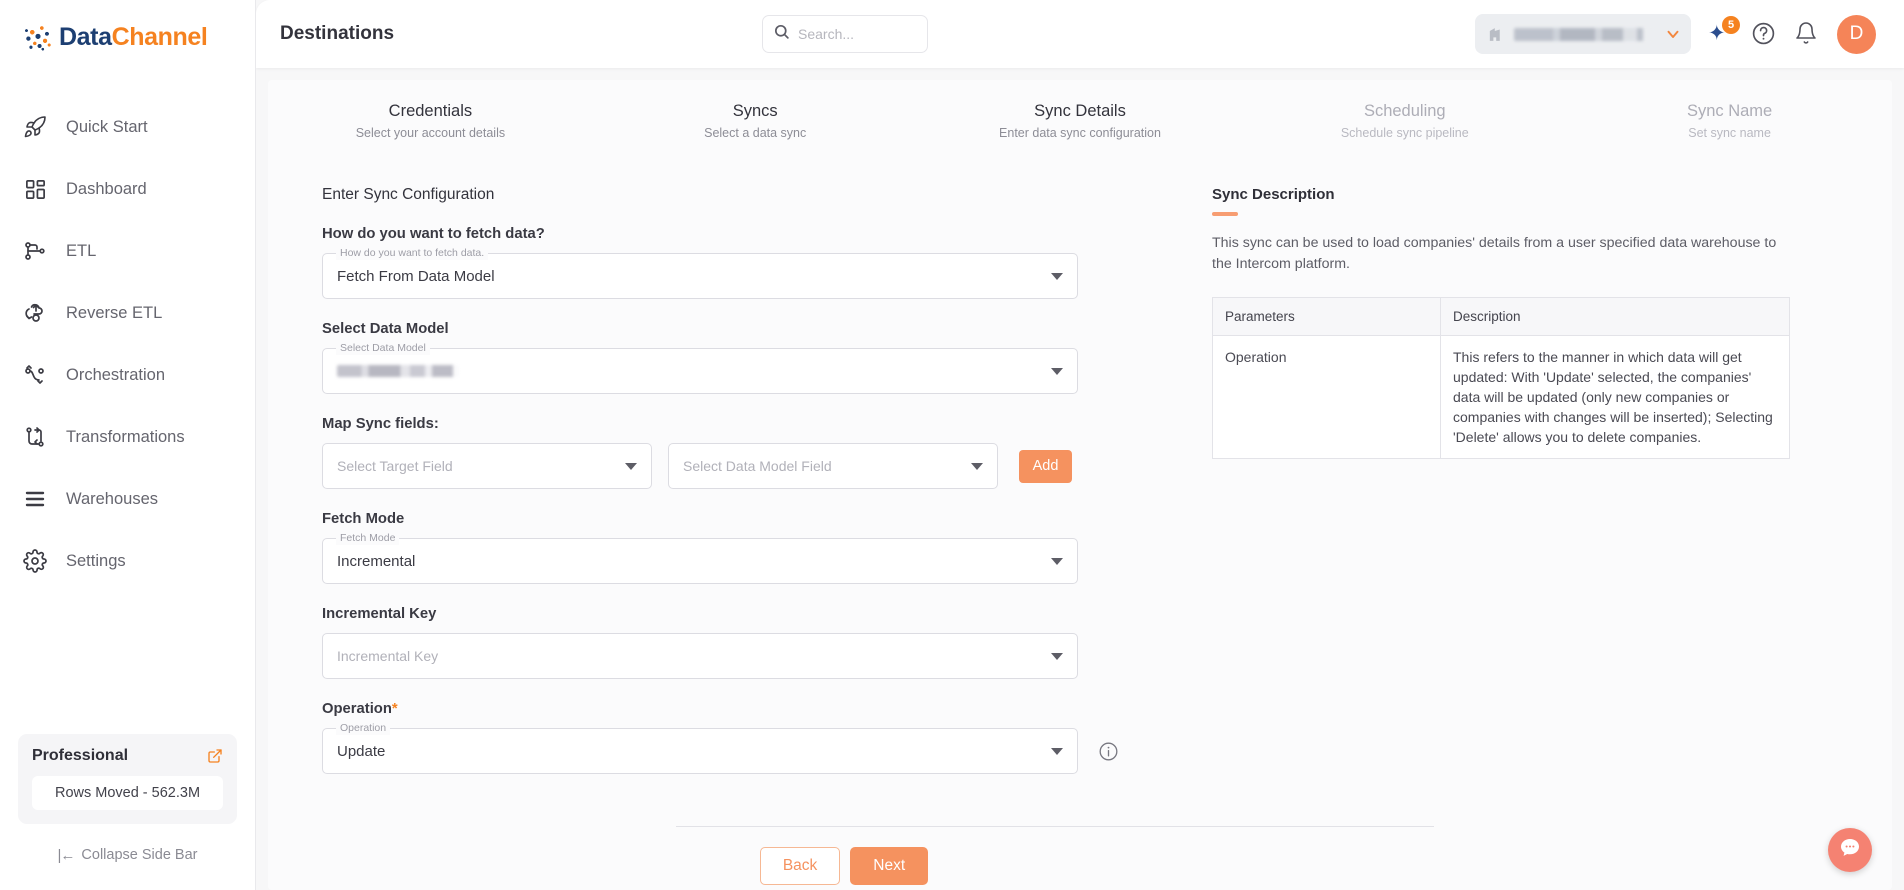  Describe the element at coordinates (1731, 25) in the screenshot. I see `ai-badge-count: 5` at that location.